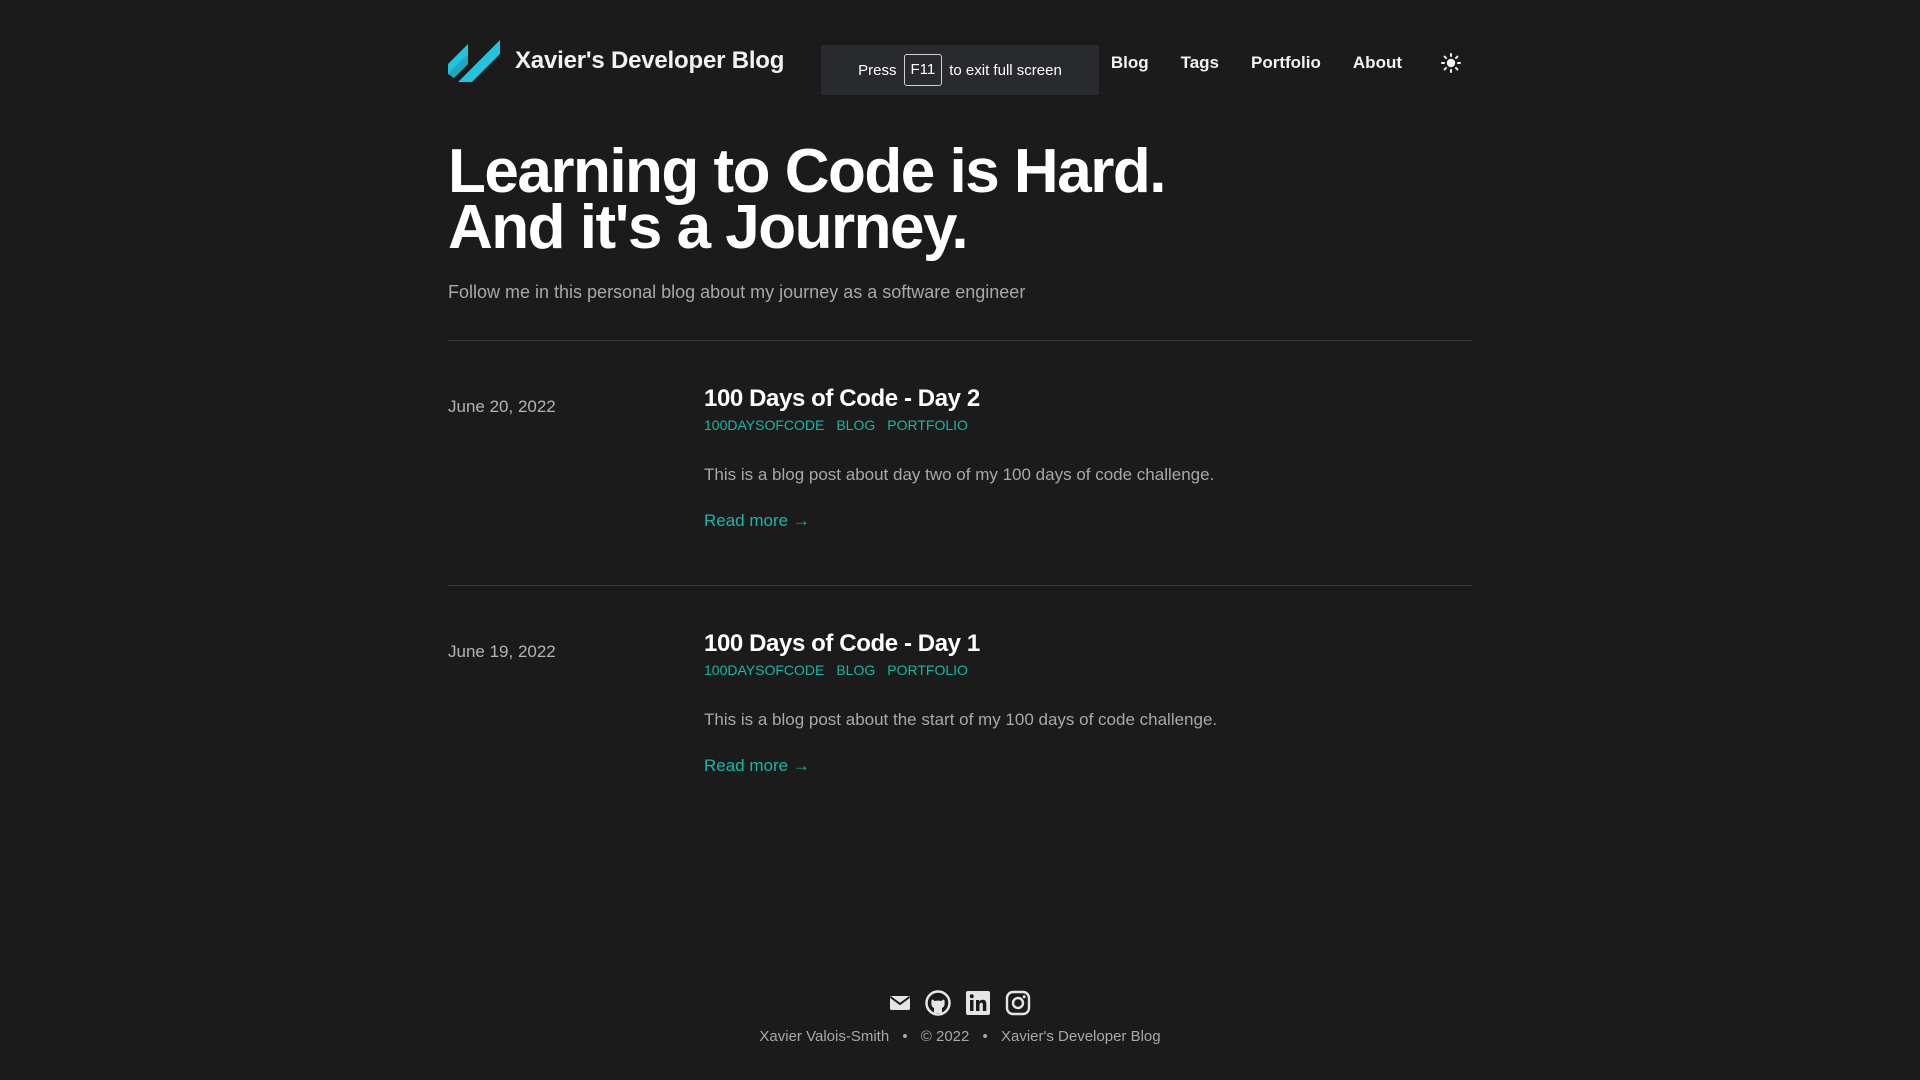 The image size is (1920, 1080). I want to click on nav-about: About, so click(1377, 63).